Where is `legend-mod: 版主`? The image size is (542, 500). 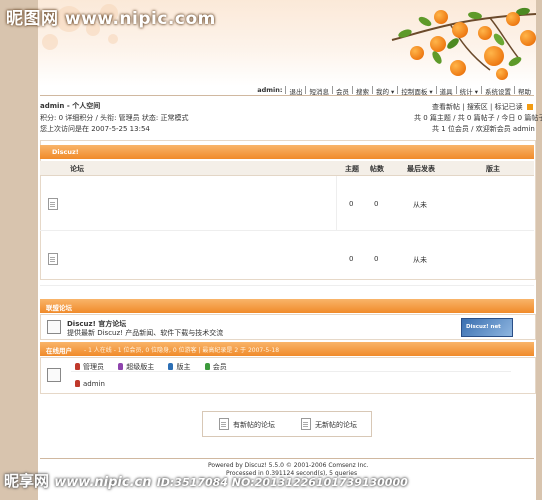 legend-mod: 版主 is located at coordinates (183, 367).